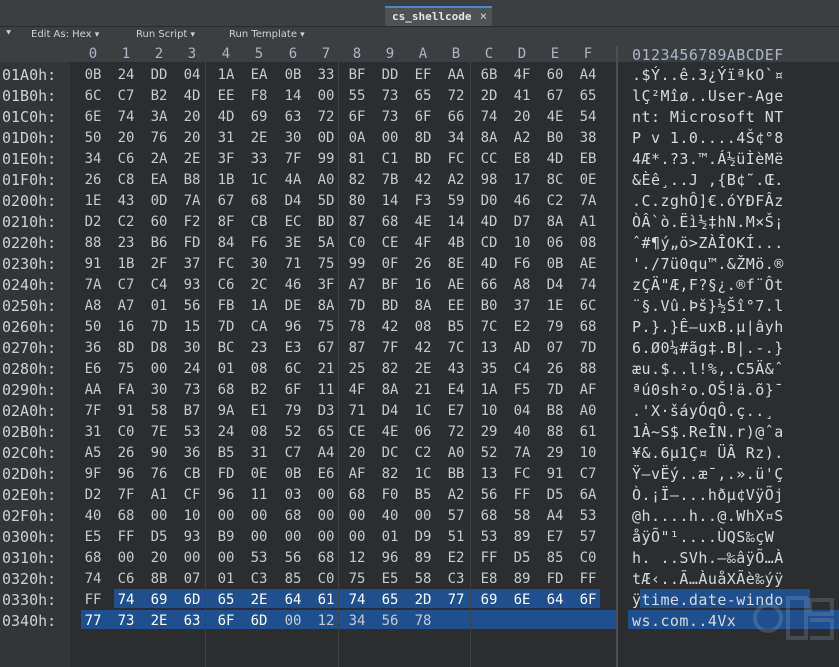 This screenshot has height=667, width=839. What do you see at coordinates (259, 96) in the screenshot?
I see `hex-byte: F8` at bounding box center [259, 96].